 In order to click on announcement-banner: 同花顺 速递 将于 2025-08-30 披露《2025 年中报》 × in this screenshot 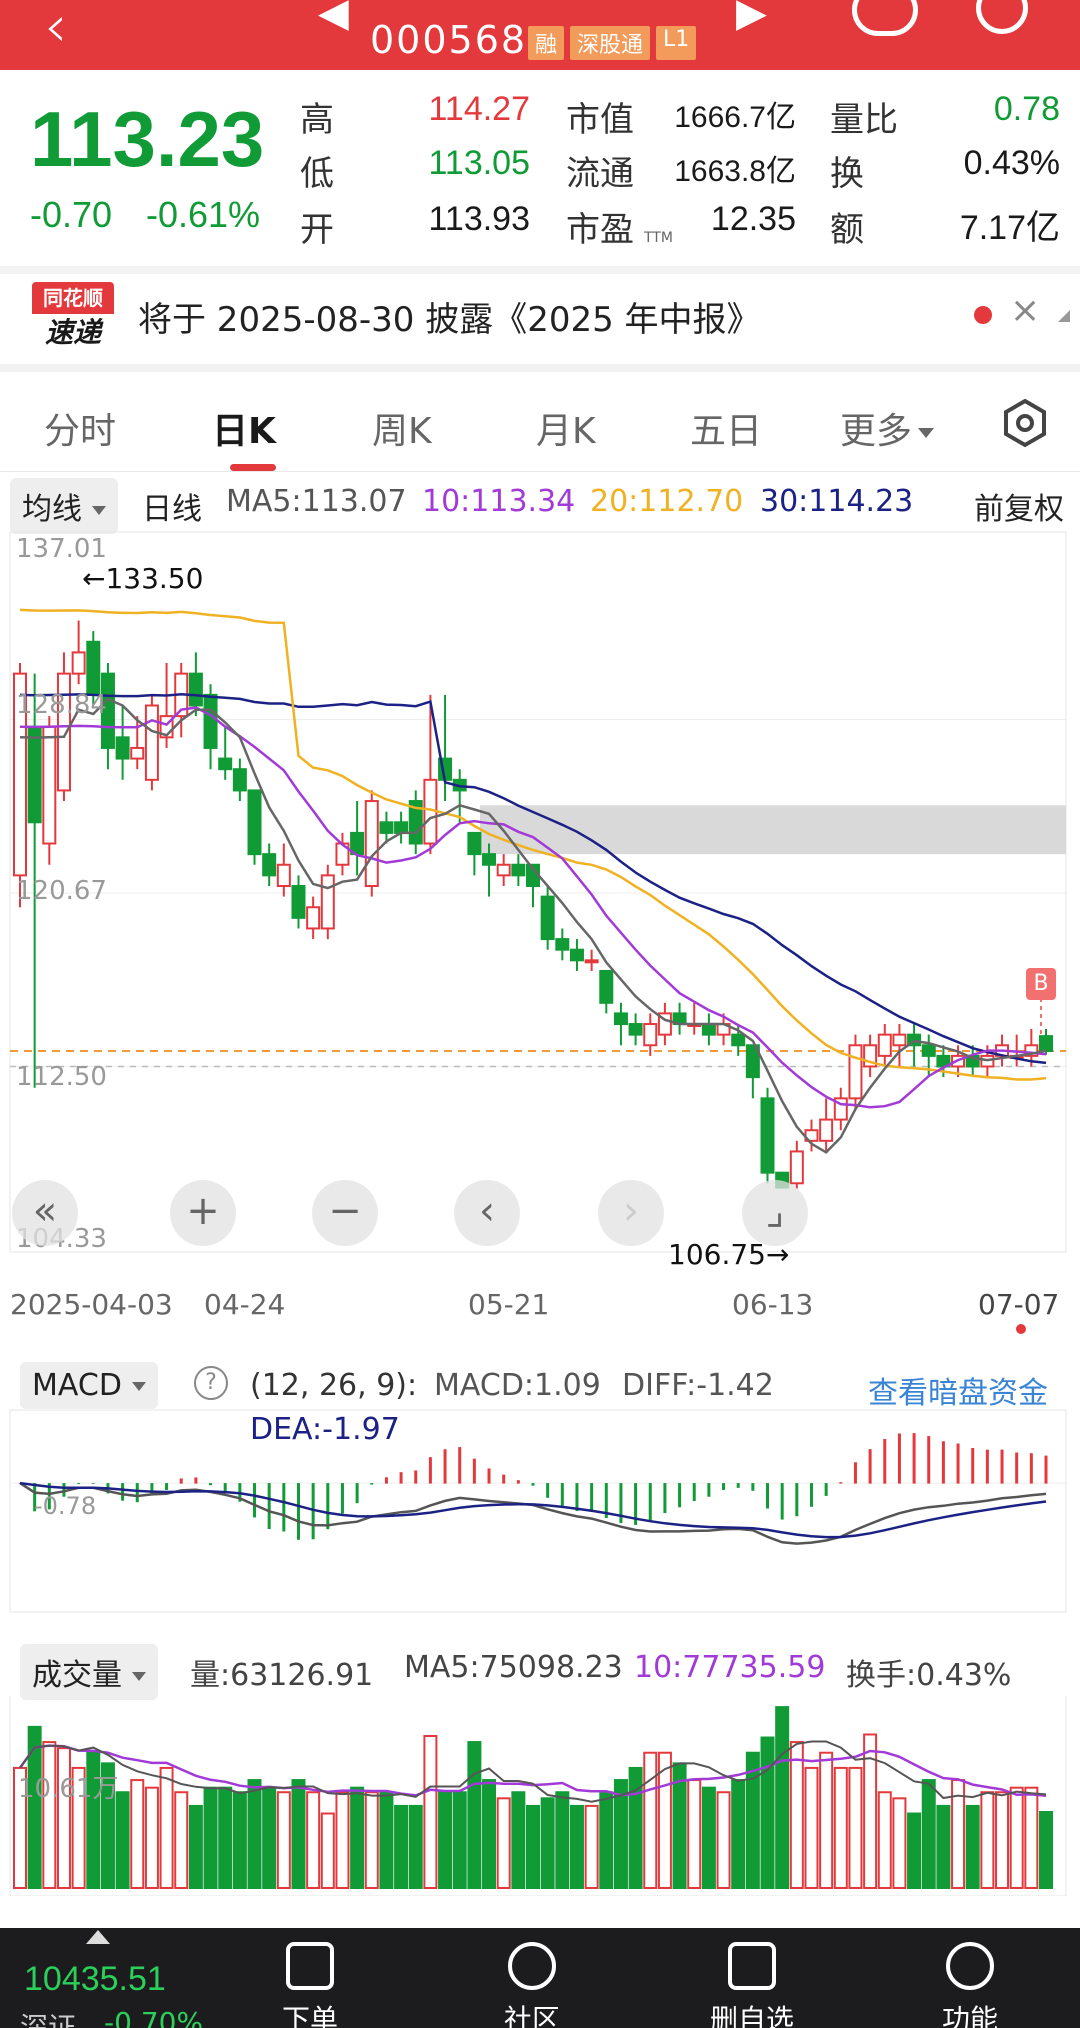, I will do `click(540, 319)`.